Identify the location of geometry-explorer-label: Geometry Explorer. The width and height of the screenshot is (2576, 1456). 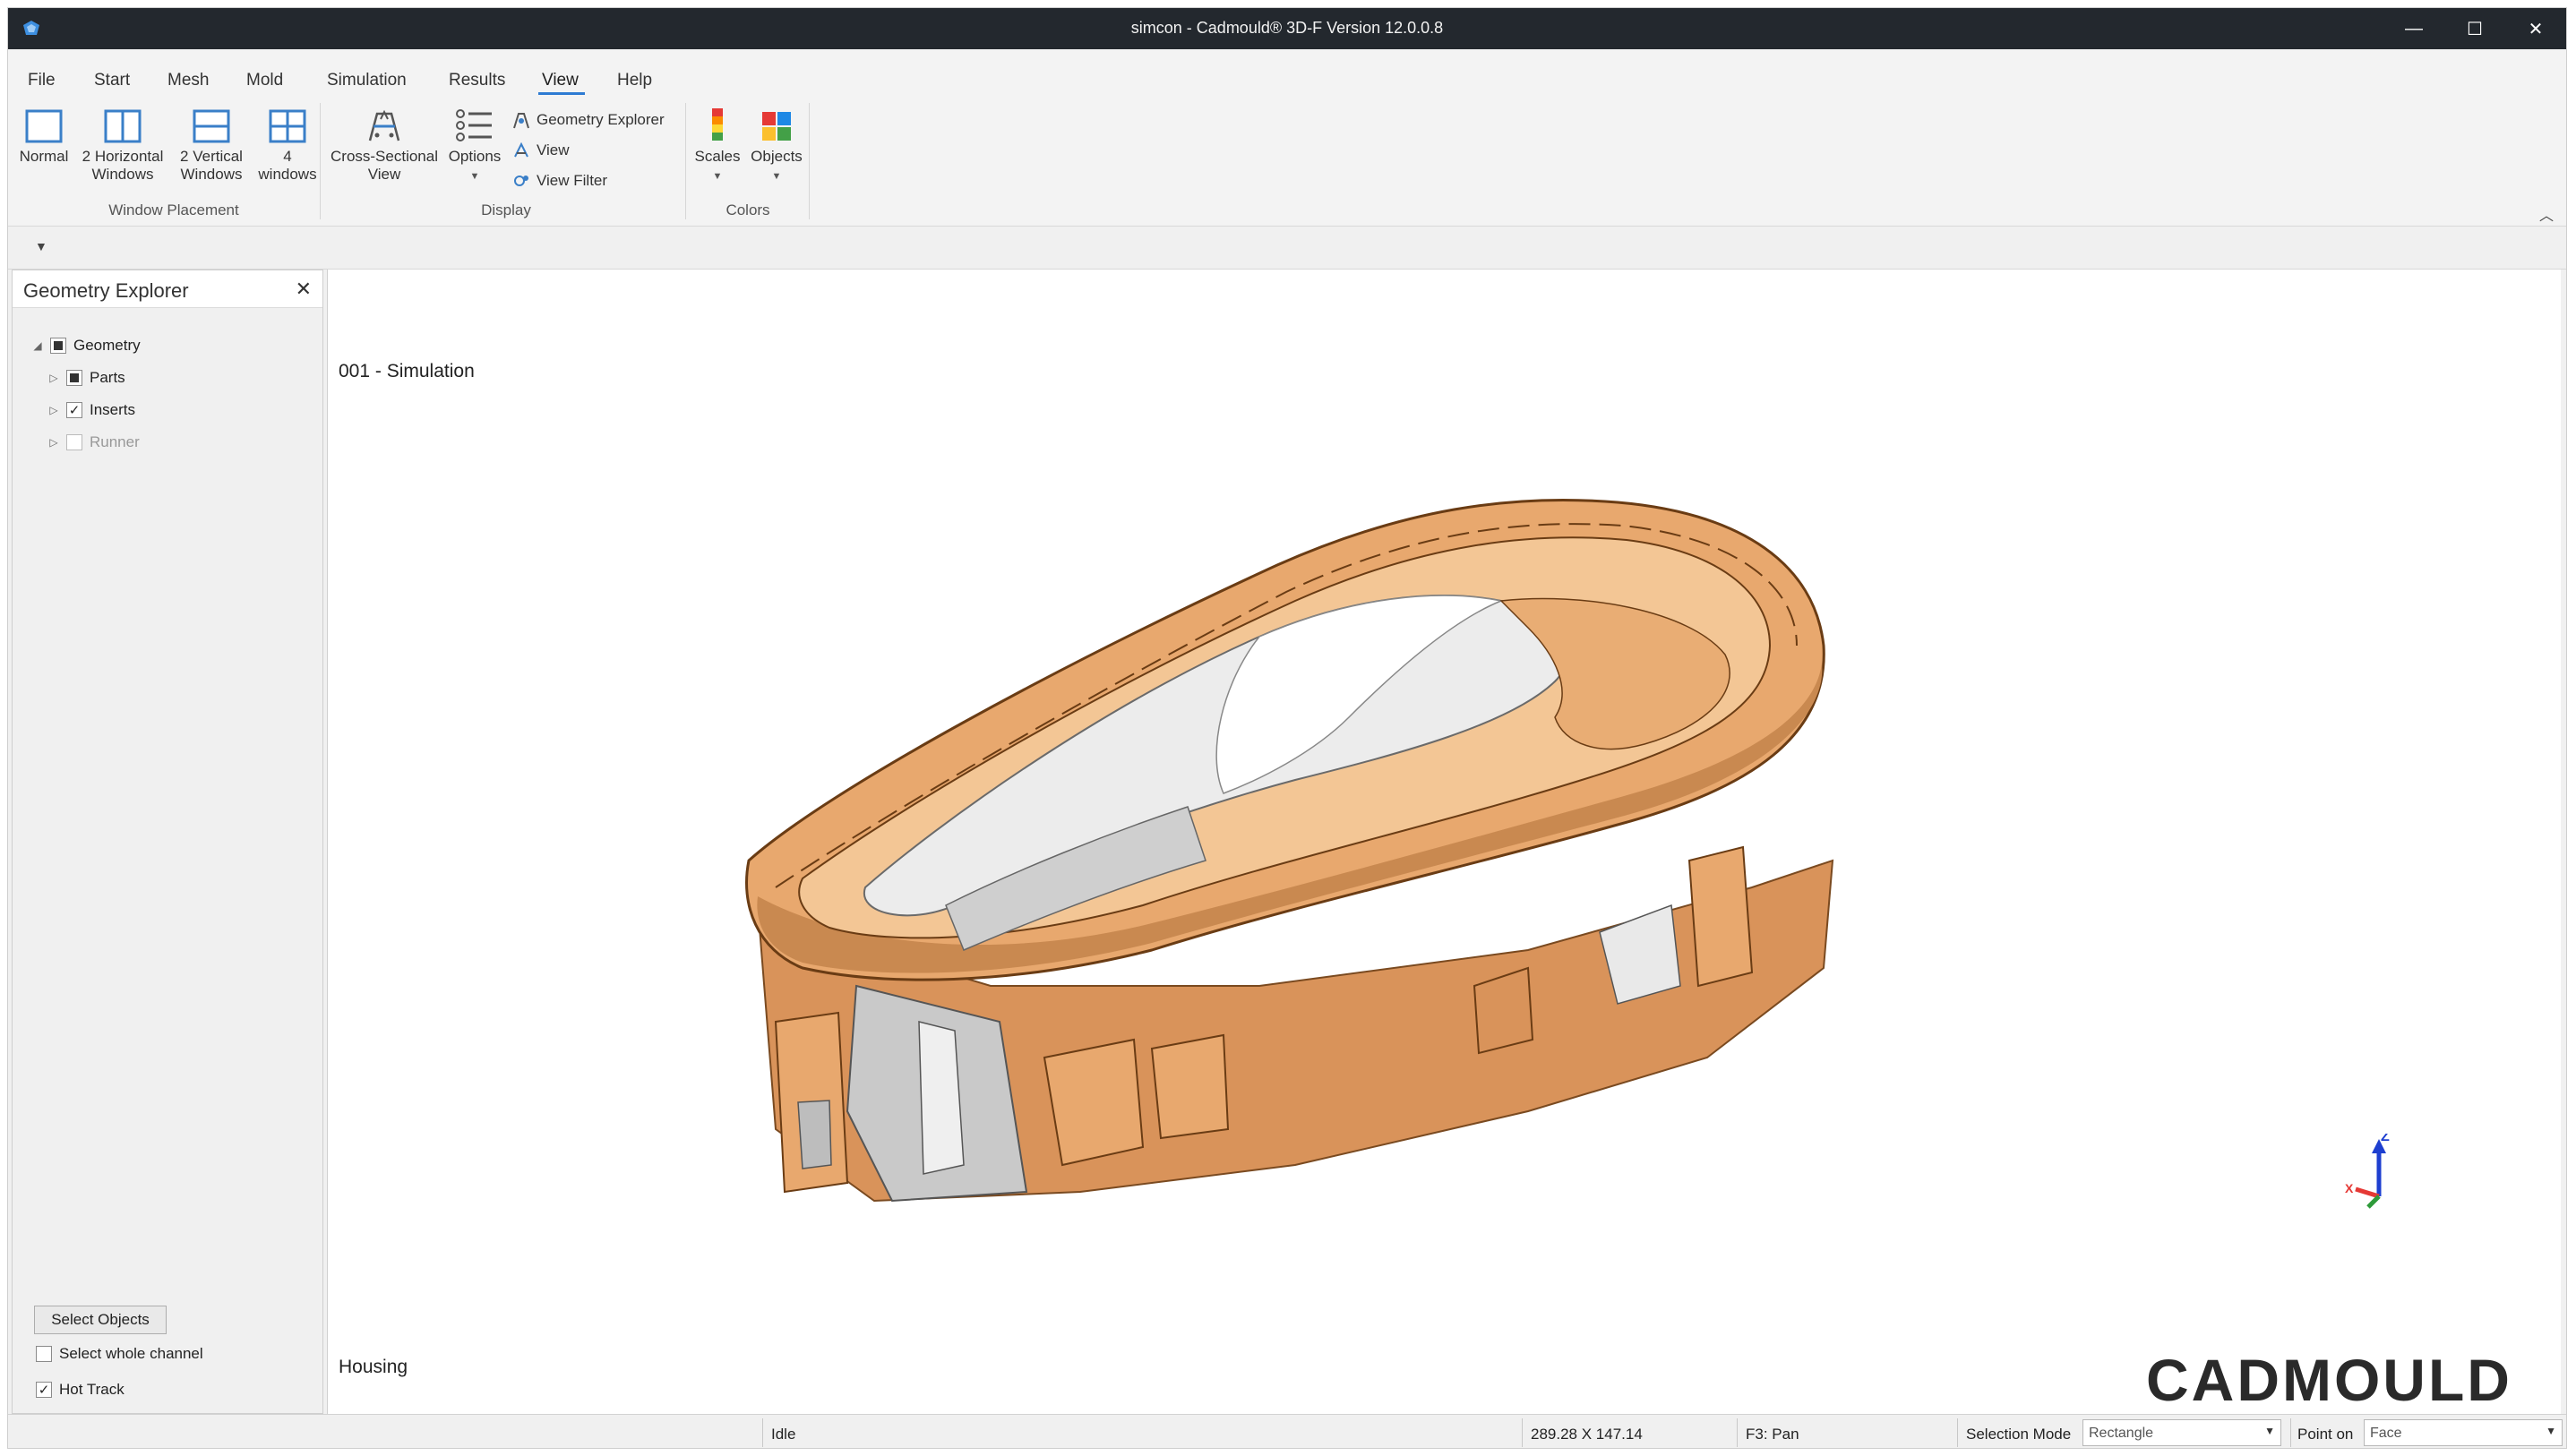
(601, 119).